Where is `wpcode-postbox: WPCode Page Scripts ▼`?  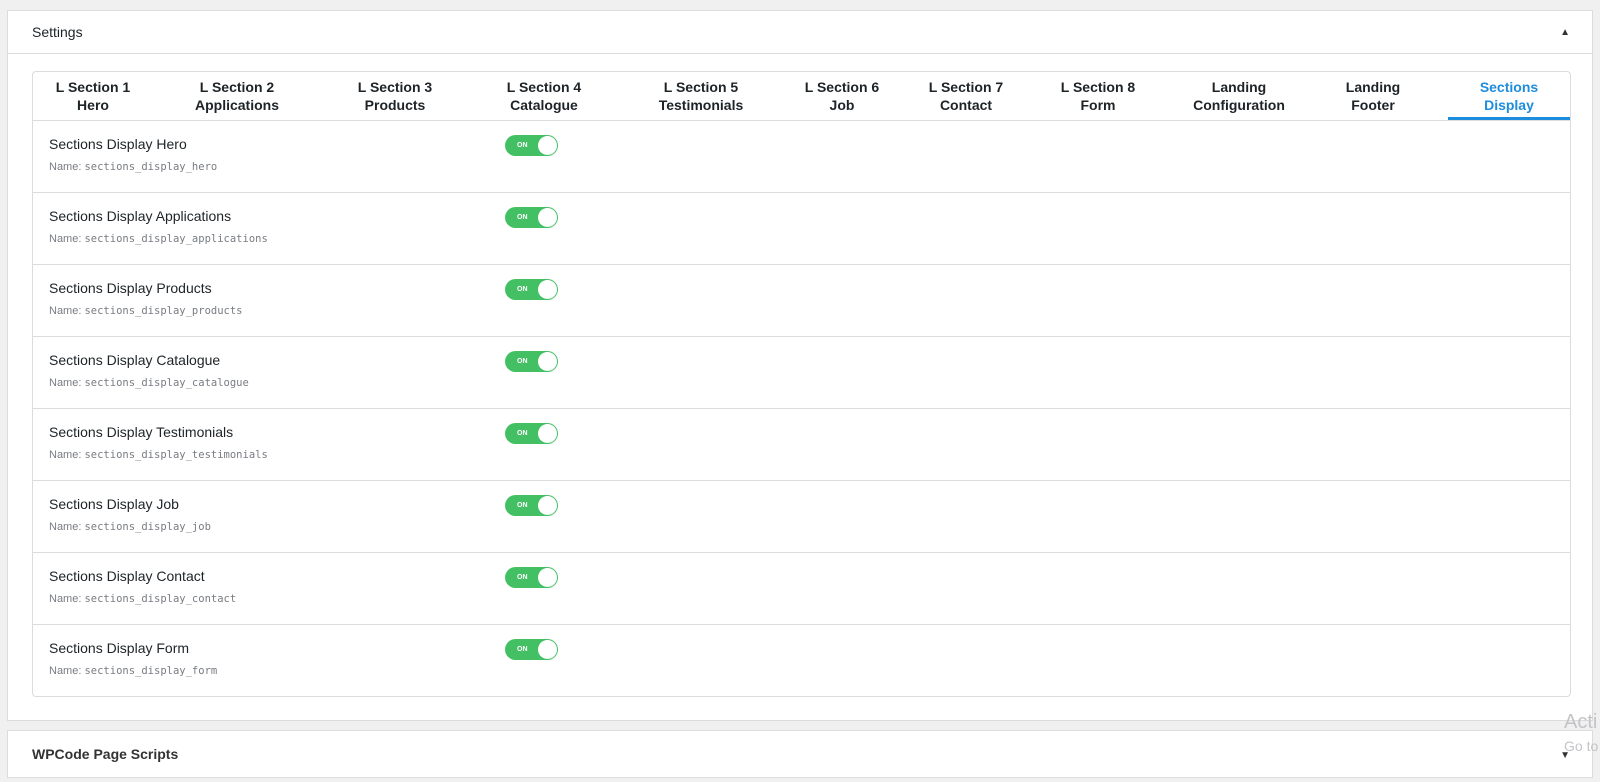 wpcode-postbox: WPCode Page Scripts ▼ is located at coordinates (800, 754).